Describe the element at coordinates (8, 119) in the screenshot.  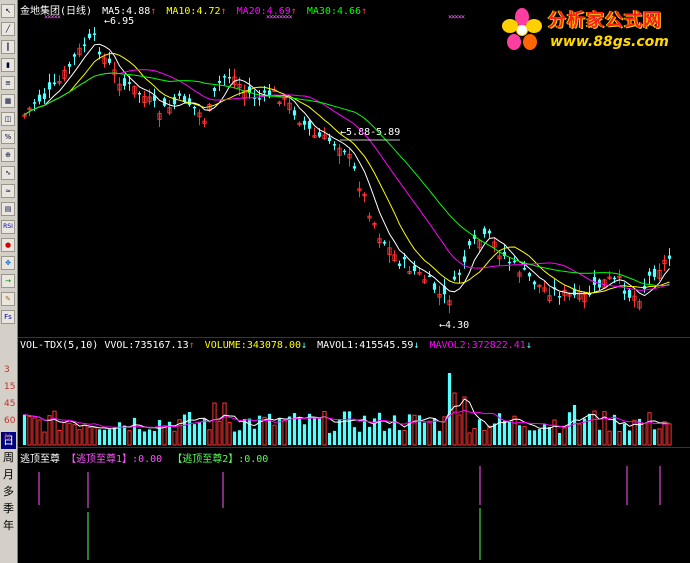
I see `overlay-icon: ◫` at that location.